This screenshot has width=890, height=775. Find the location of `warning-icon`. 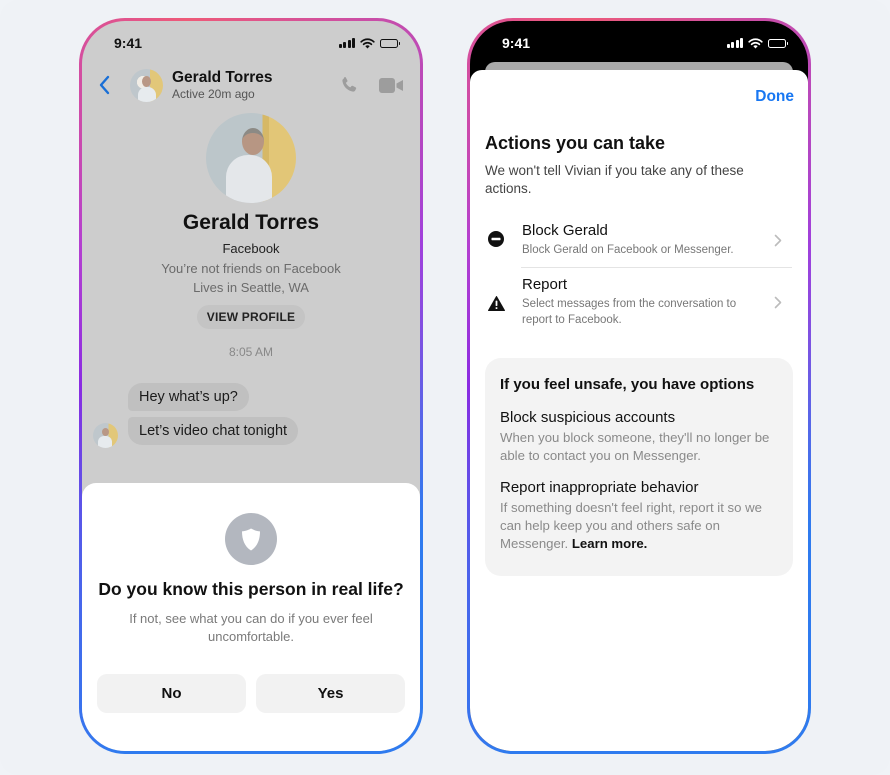

warning-icon is located at coordinates (496, 303).